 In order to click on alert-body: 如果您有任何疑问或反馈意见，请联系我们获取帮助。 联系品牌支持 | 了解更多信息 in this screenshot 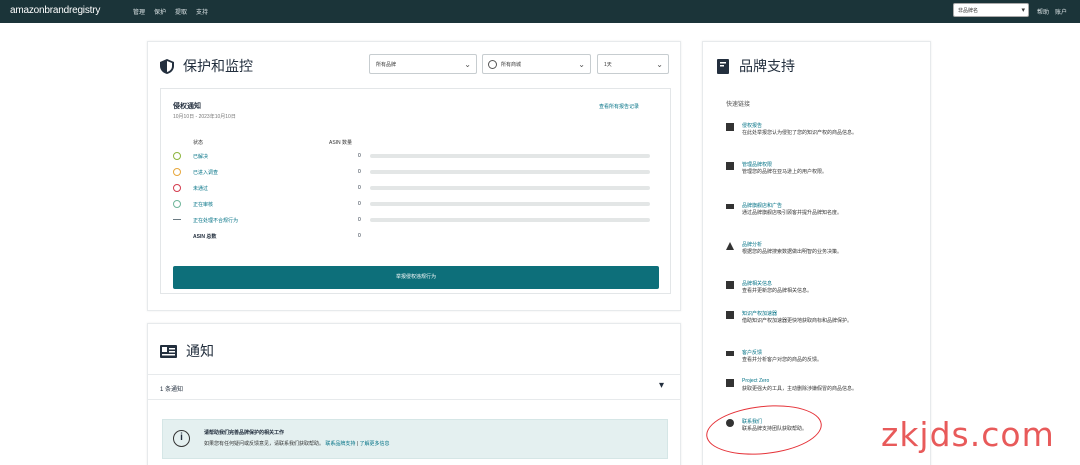, I will do `click(297, 443)`.